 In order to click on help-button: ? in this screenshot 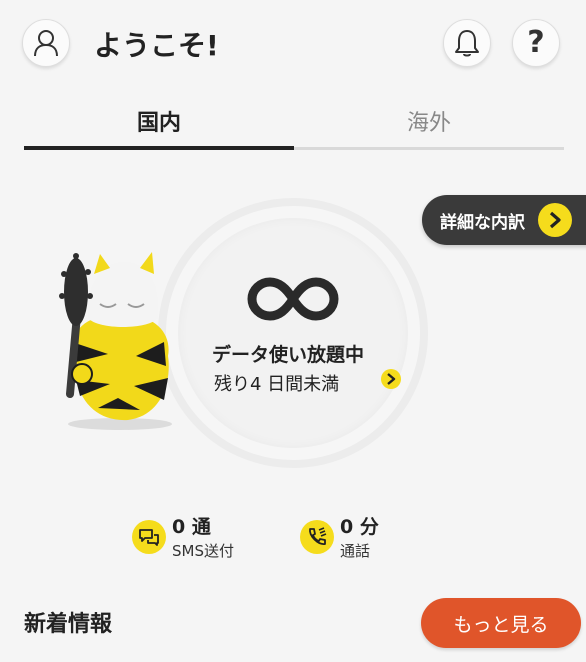, I will do `click(536, 43)`.